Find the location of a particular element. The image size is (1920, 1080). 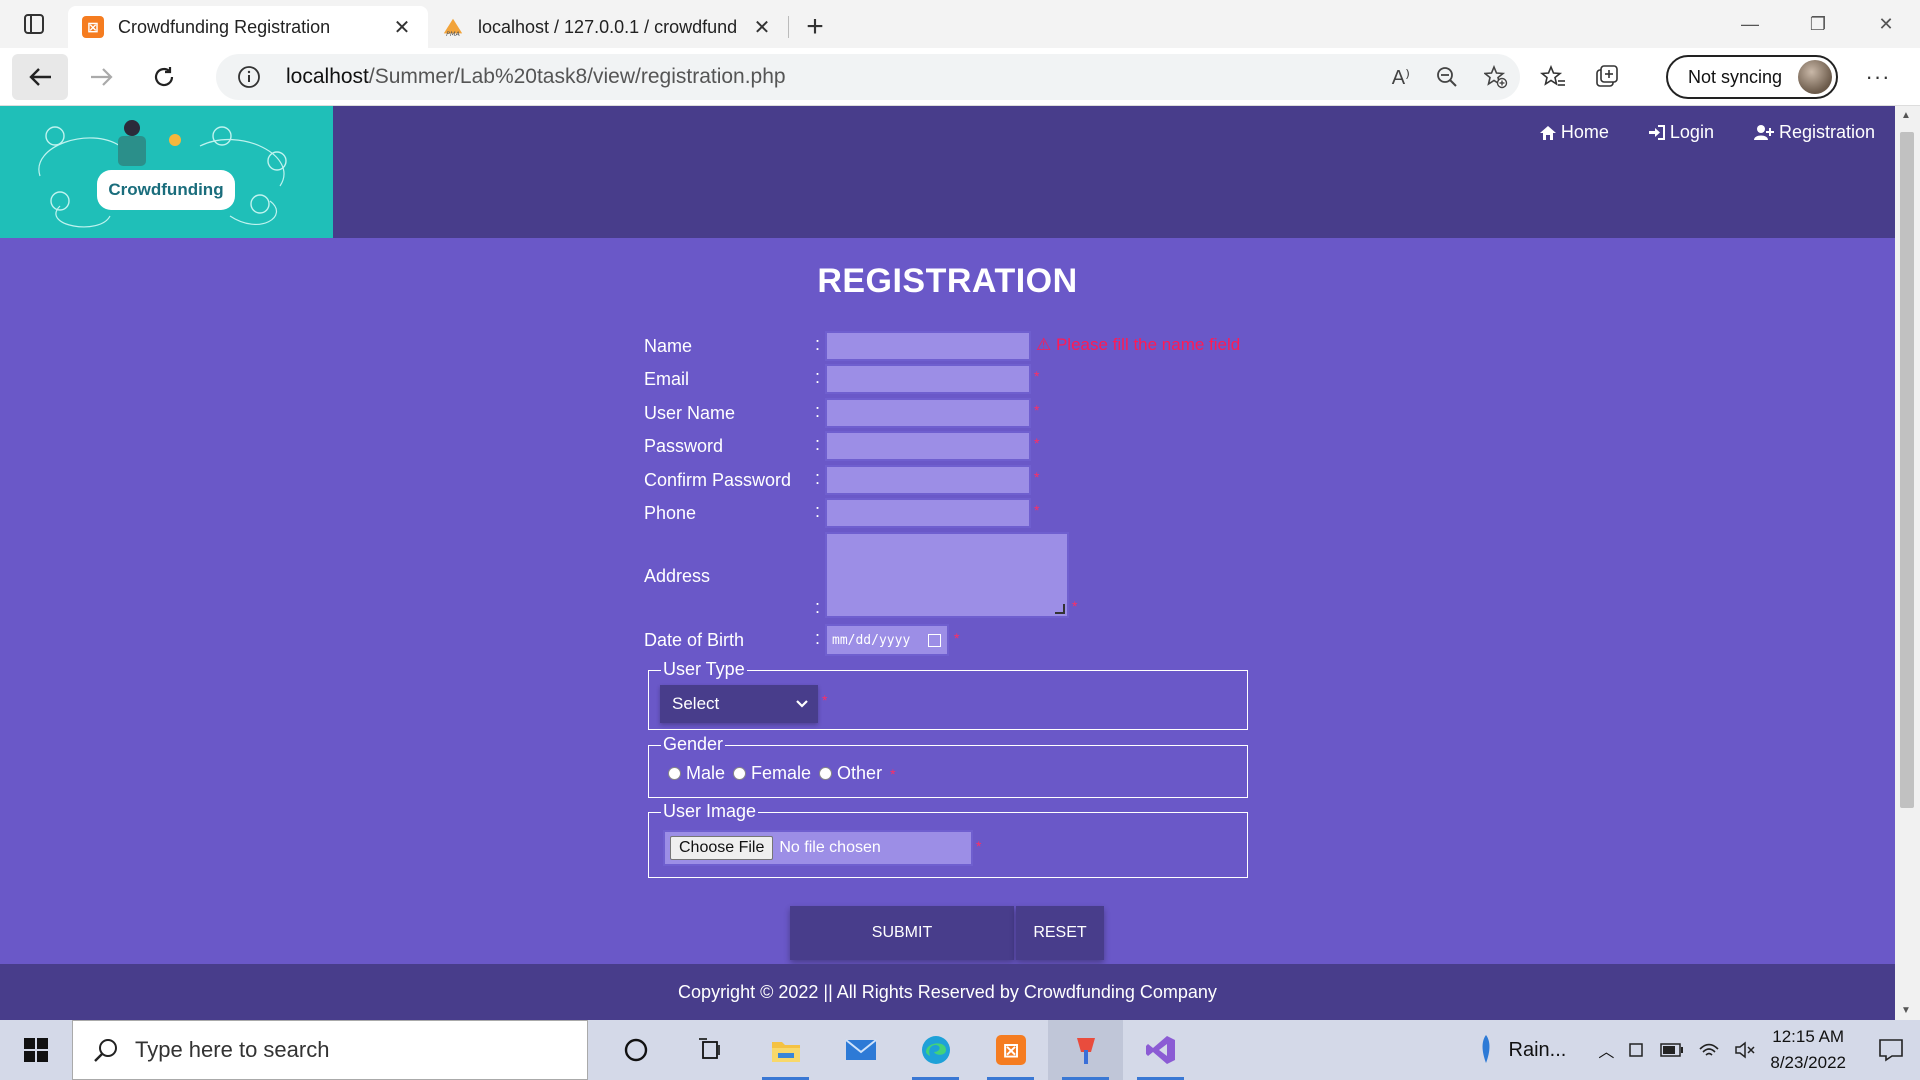

user-plus-icon is located at coordinates (1763, 132).